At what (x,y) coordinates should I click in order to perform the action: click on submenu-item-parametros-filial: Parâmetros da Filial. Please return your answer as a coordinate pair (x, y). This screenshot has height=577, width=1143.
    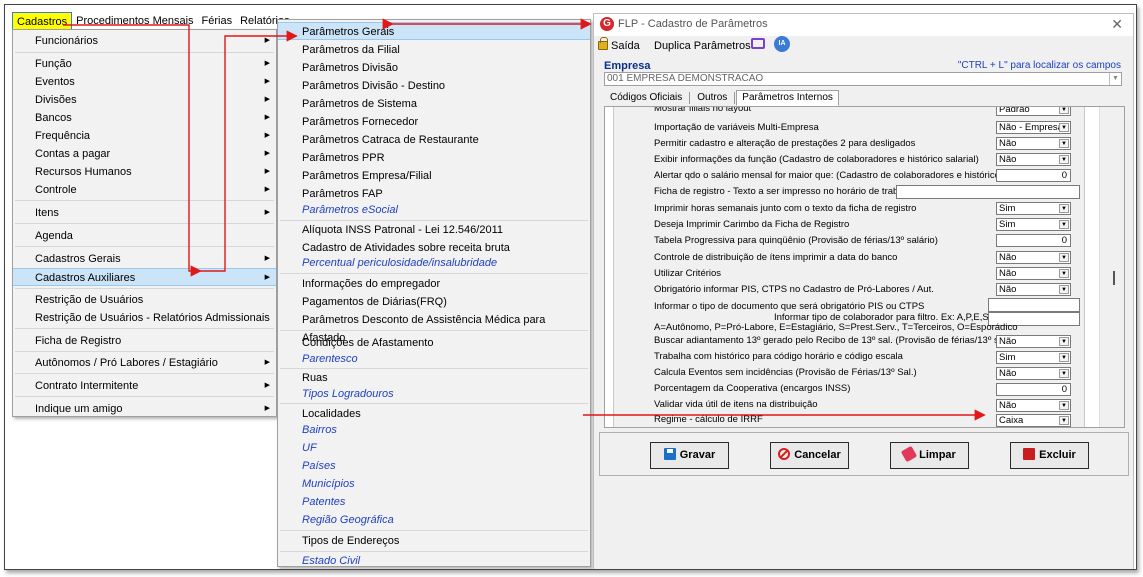
    Looking at the image, I should click on (434, 50).